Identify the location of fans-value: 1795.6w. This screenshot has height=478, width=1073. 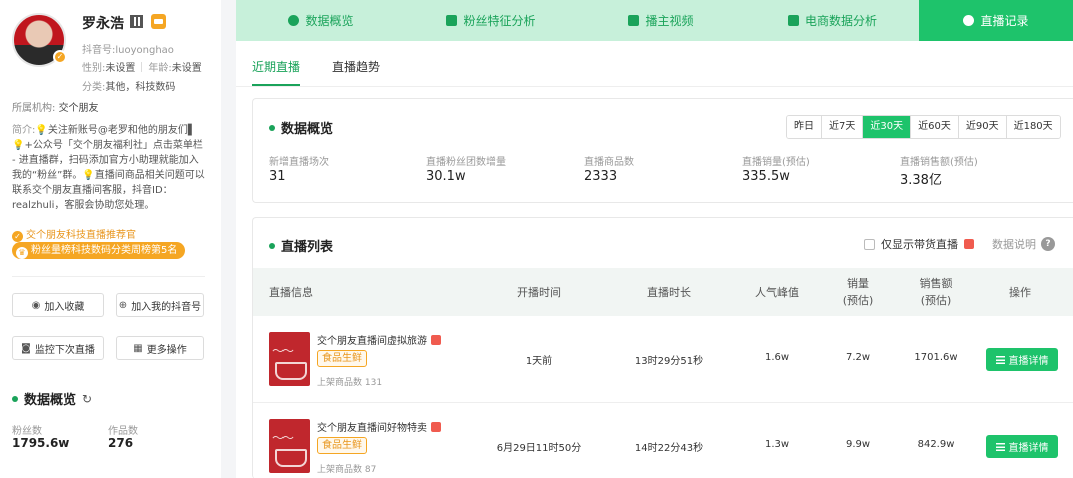
(41, 443).